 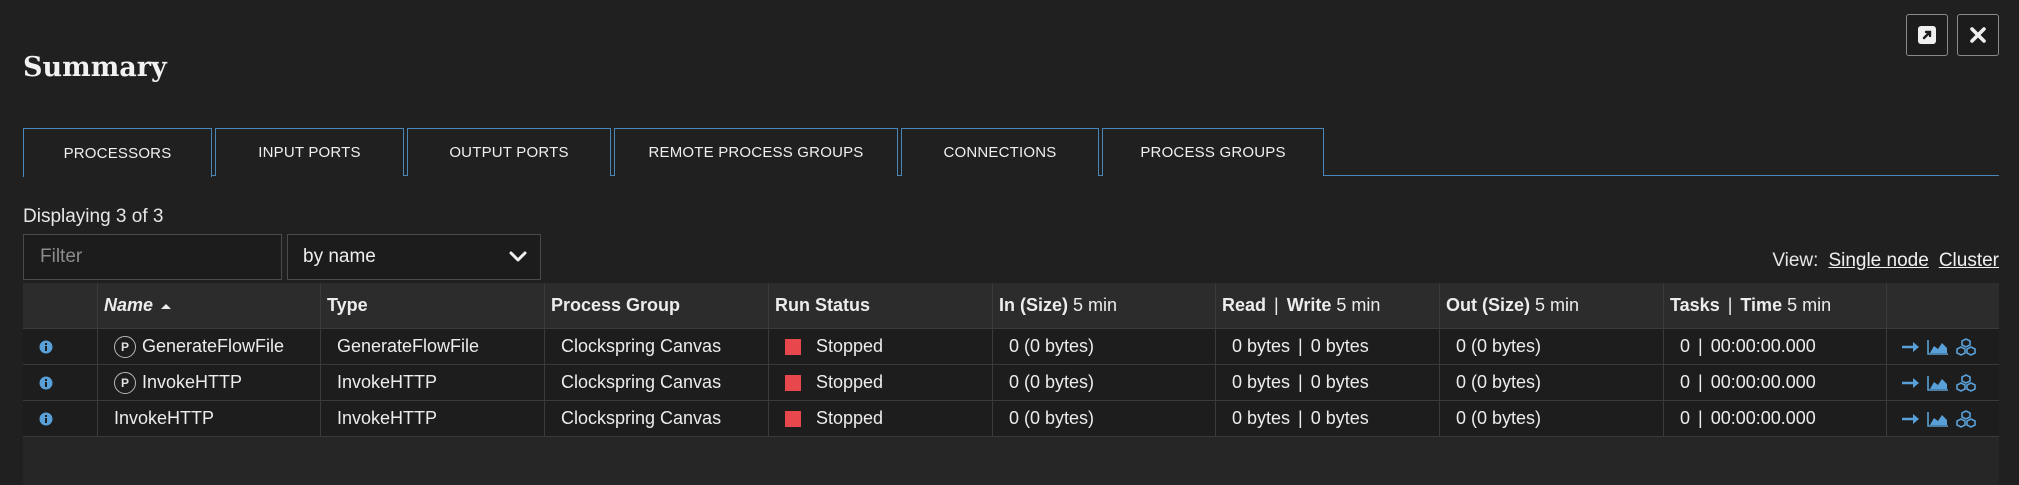 What do you see at coordinates (152, 257) in the screenshot?
I see `filter-input` at bounding box center [152, 257].